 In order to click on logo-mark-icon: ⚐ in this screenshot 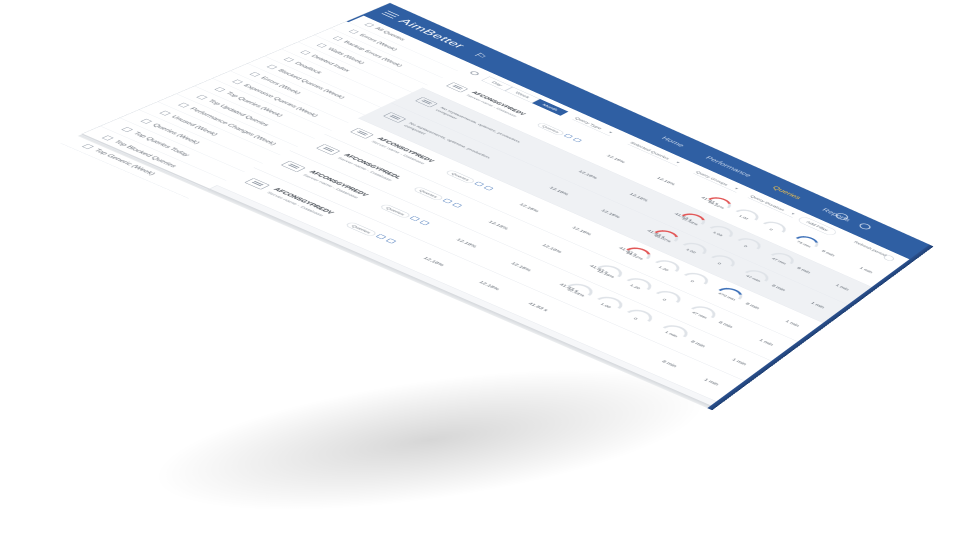, I will do `click(480, 56)`.